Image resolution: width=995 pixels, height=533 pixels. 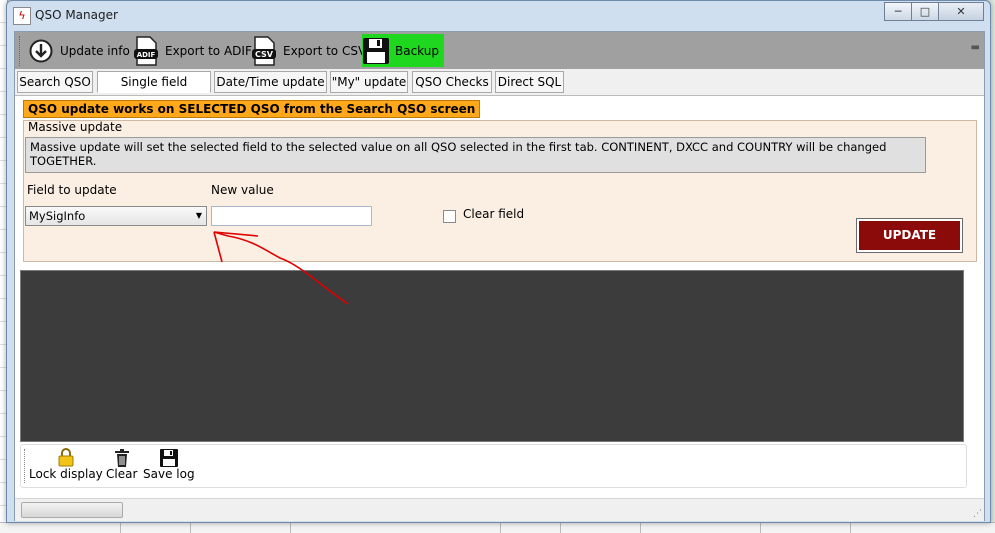 What do you see at coordinates (76, 15) in the screenshot?
I see `window-title: QSO Manager` at bounding box center [76, 15].